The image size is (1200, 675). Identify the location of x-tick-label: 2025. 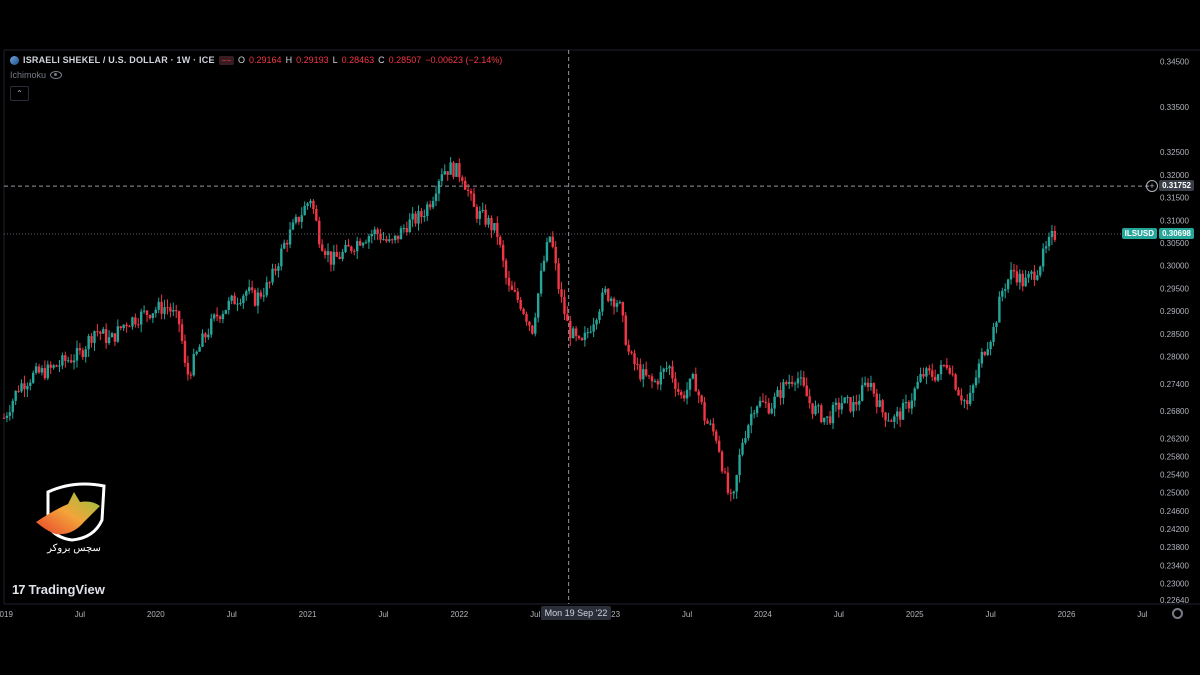
(915, 614).